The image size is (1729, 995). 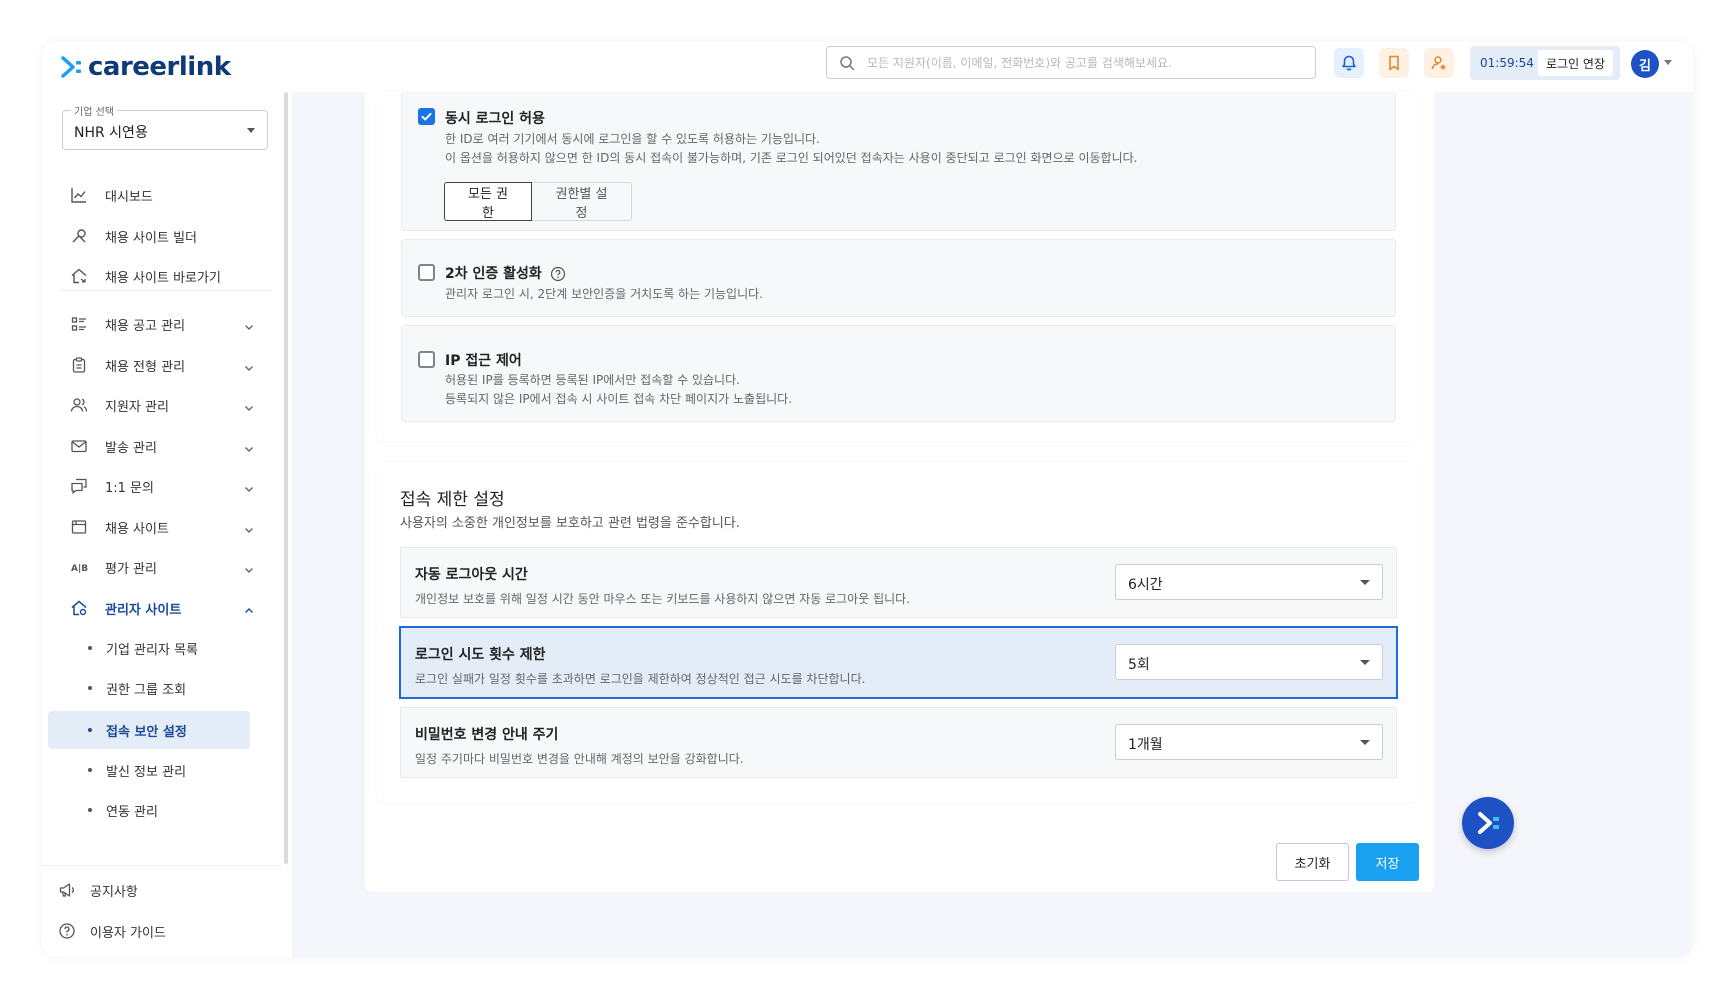 What do you see at coordinates (79, 527) in the screenshot?
I see `browser-window-icon` at bounding box center [79, 527].